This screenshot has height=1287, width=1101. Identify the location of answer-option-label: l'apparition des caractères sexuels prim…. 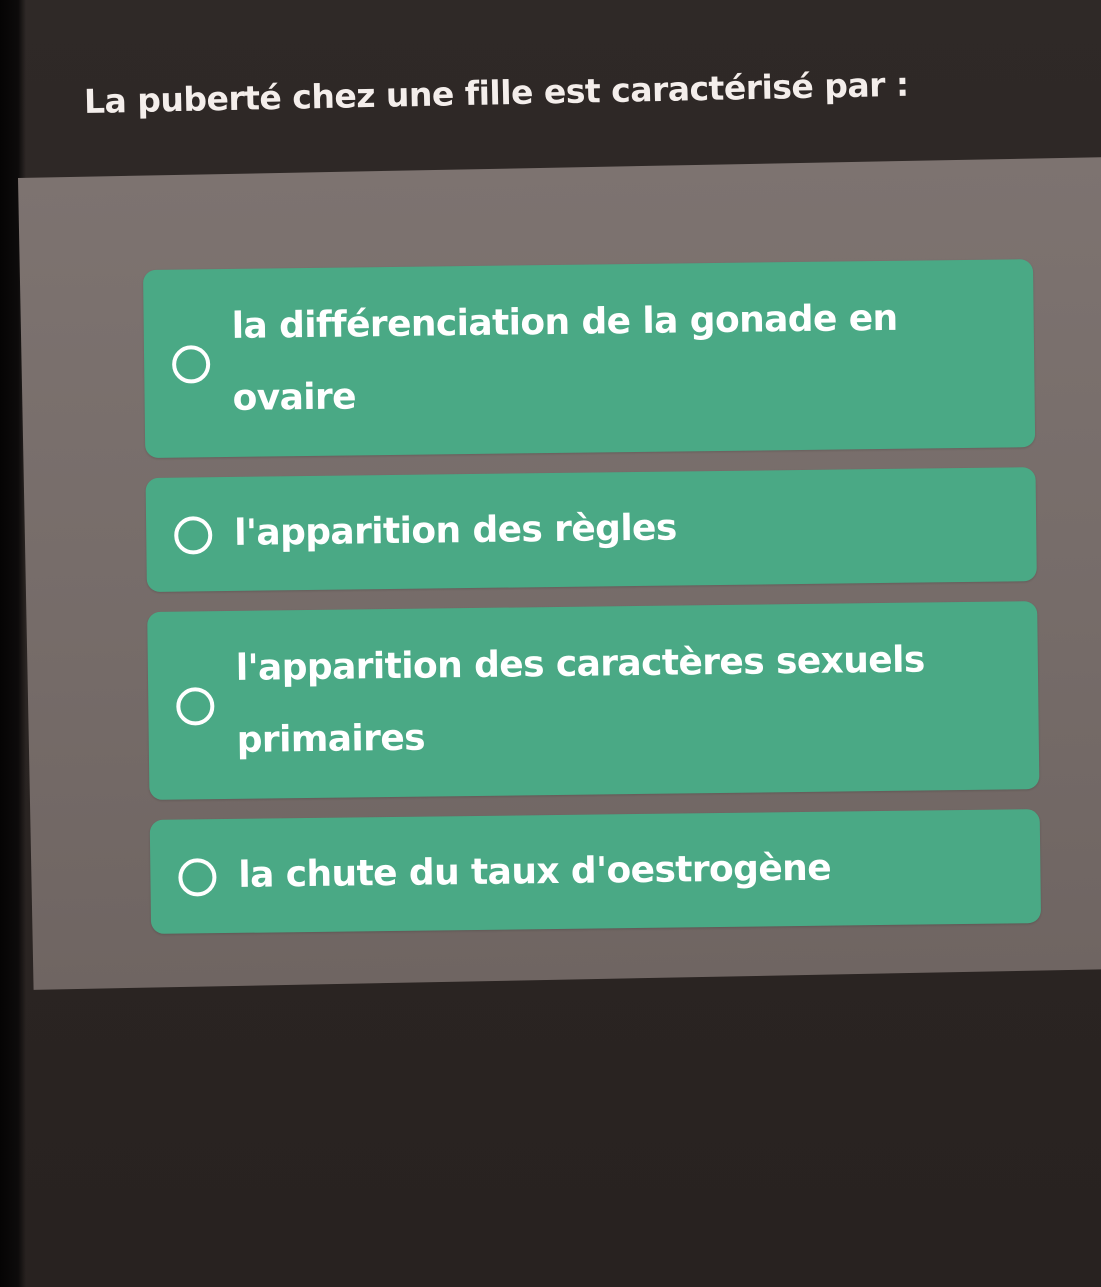
(580, 700).